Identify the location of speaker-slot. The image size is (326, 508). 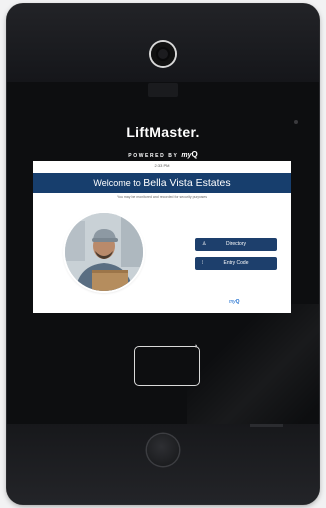
(266, 425).